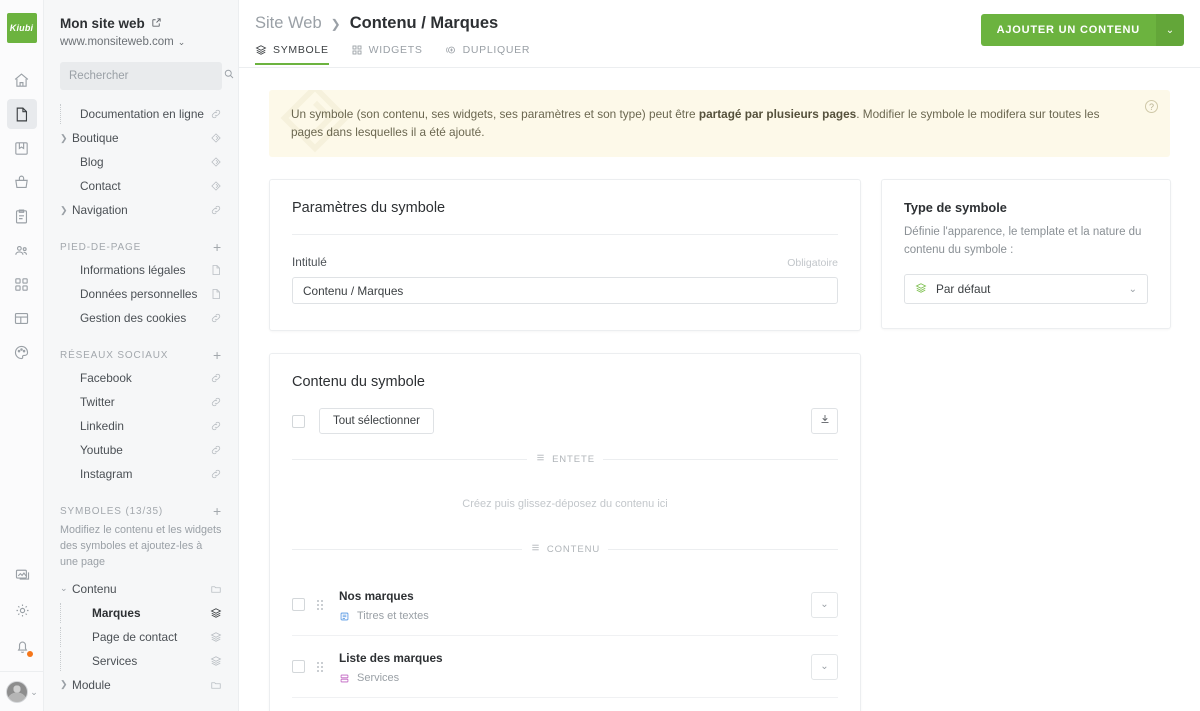 The image size is (1200, 711). I want to click on add-content-label: AJOUTER UN CONTENU, so click(1068, 30).